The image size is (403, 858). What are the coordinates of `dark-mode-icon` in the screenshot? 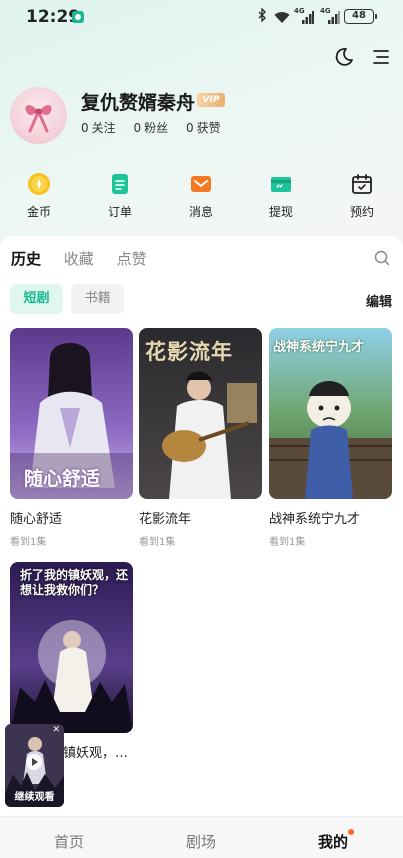 It's located at (344, 57).